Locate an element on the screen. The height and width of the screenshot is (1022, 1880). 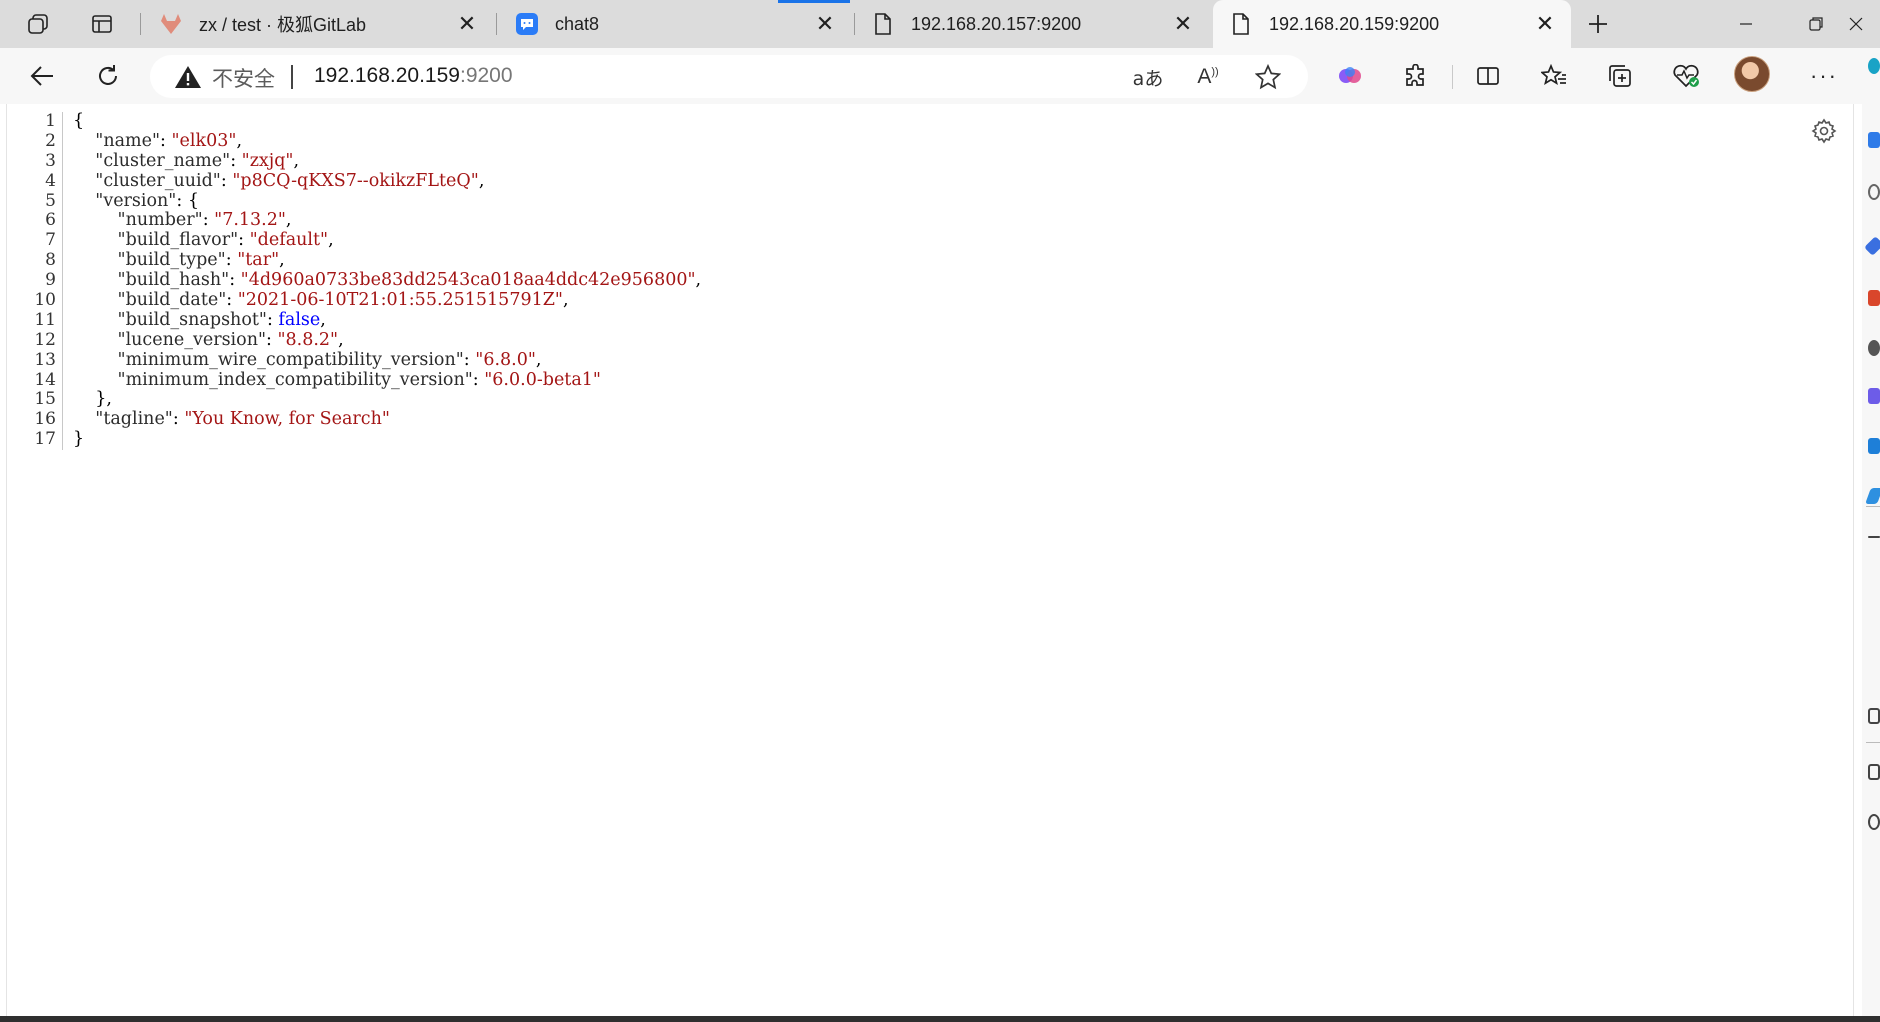
navigation-toolbar: 不安全 192.168.20.159:9200 aあ A)) ··· is located at coordinates (940, 76).